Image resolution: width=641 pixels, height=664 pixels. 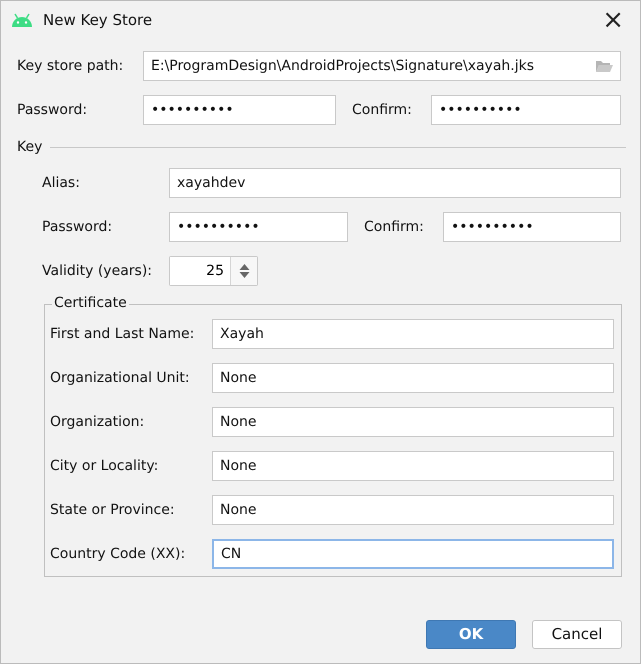 I want to click on field-label: Organization:, so click(x=98, y=422).